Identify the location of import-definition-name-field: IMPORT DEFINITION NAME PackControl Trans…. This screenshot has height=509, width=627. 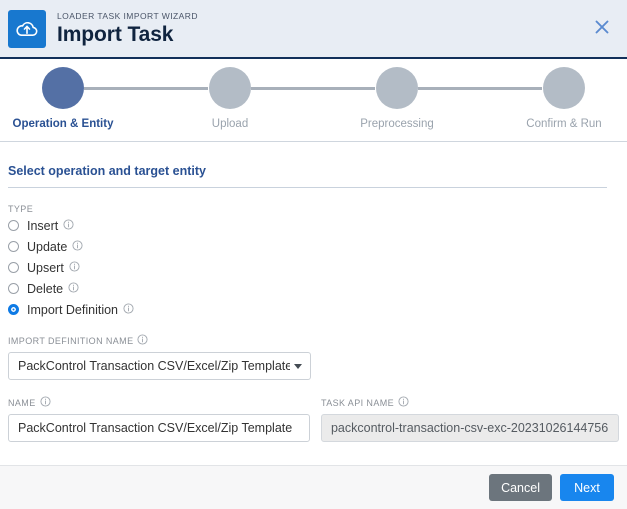
(313, 357).